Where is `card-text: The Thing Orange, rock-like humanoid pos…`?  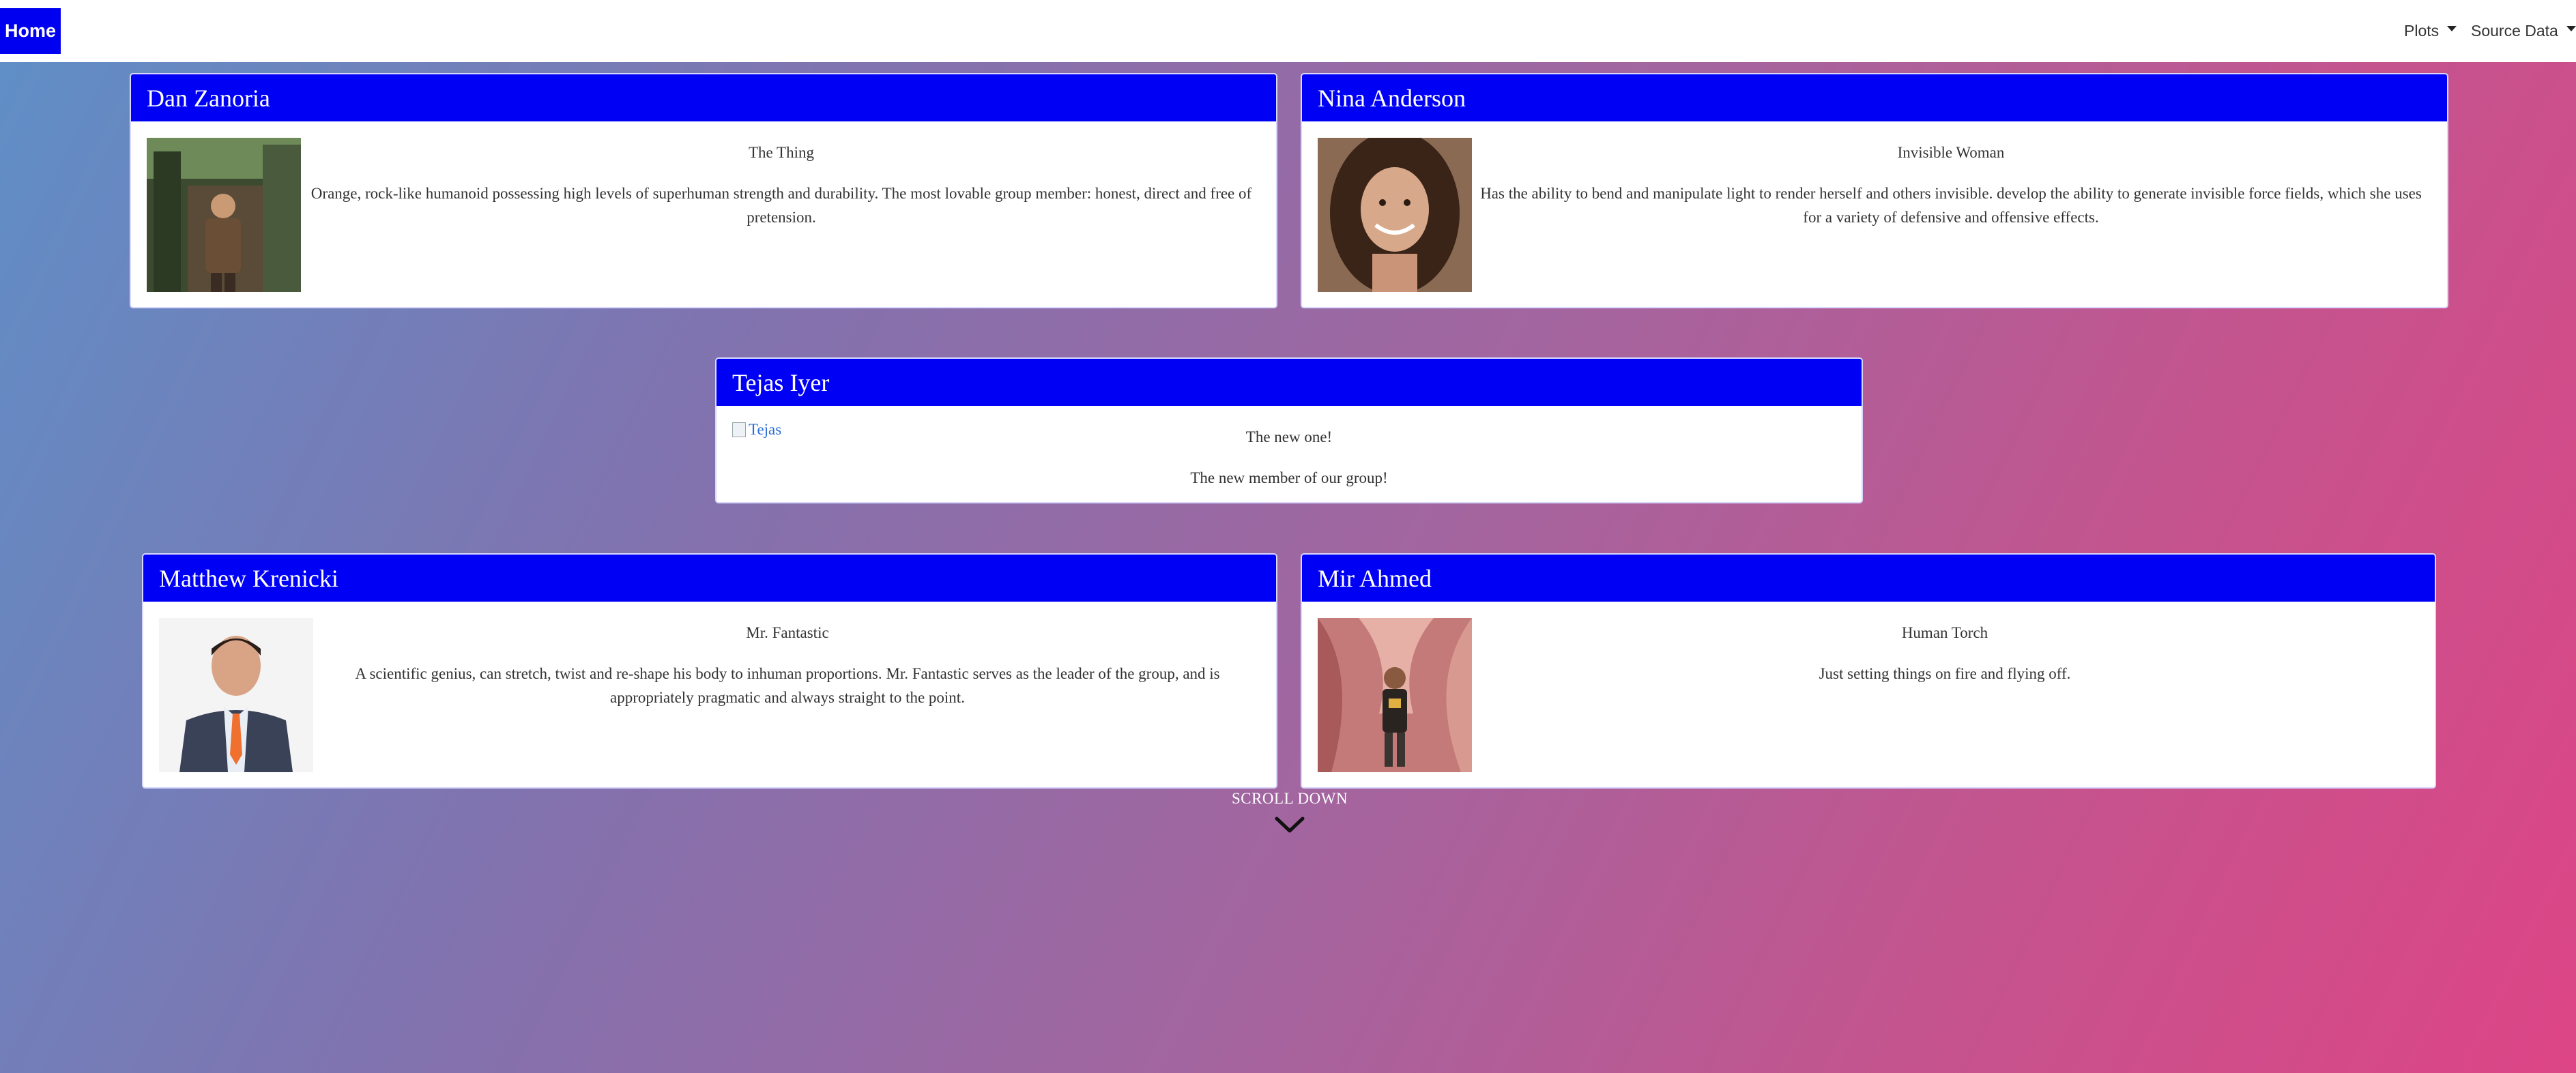 card-text: The Thing Orange, rock-like humanoid pos… is located at coordinates (781, 183).